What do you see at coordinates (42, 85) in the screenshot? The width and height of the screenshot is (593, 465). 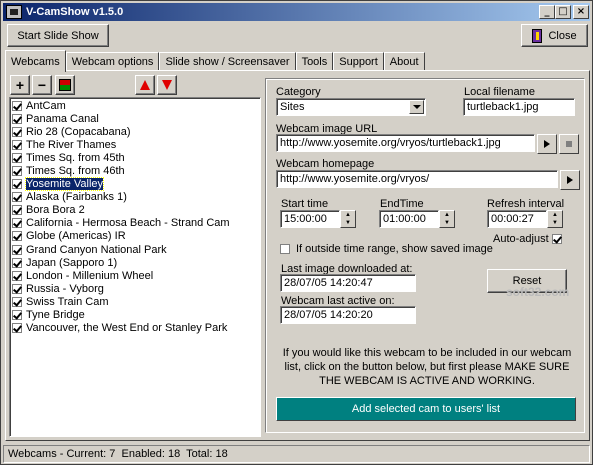 I see `remove-webcam-button: −` at bounding box center [42, 85].